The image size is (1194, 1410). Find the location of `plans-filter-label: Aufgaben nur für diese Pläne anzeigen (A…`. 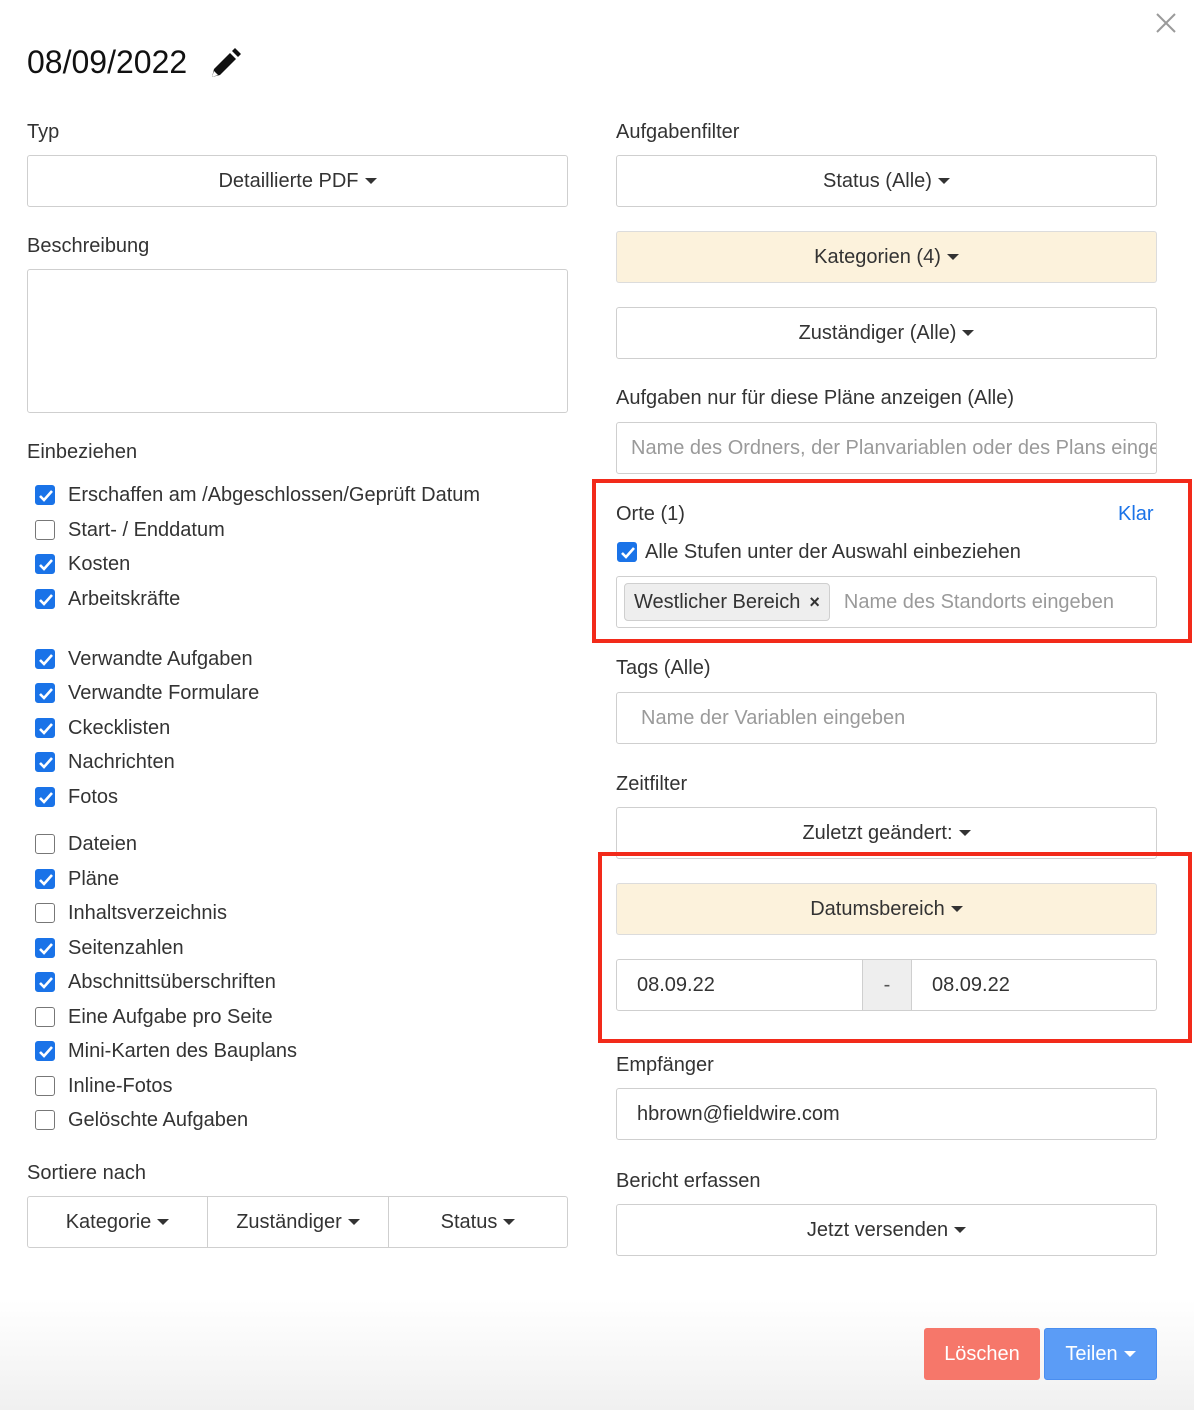

plans-filter-label: Aufgaben nur für diese Pläne anzeigen (A… is located at coordinates (815, 398).